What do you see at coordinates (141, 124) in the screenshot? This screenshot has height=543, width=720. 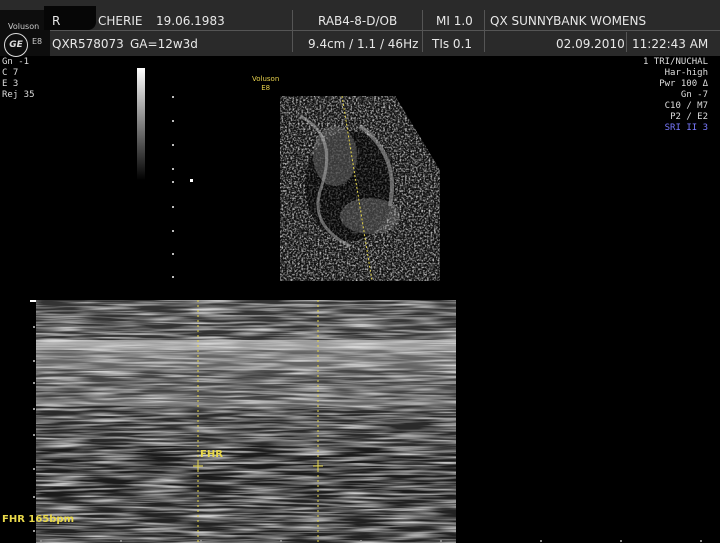 I see `grayscale-bar` at bounding box center [141, 124].